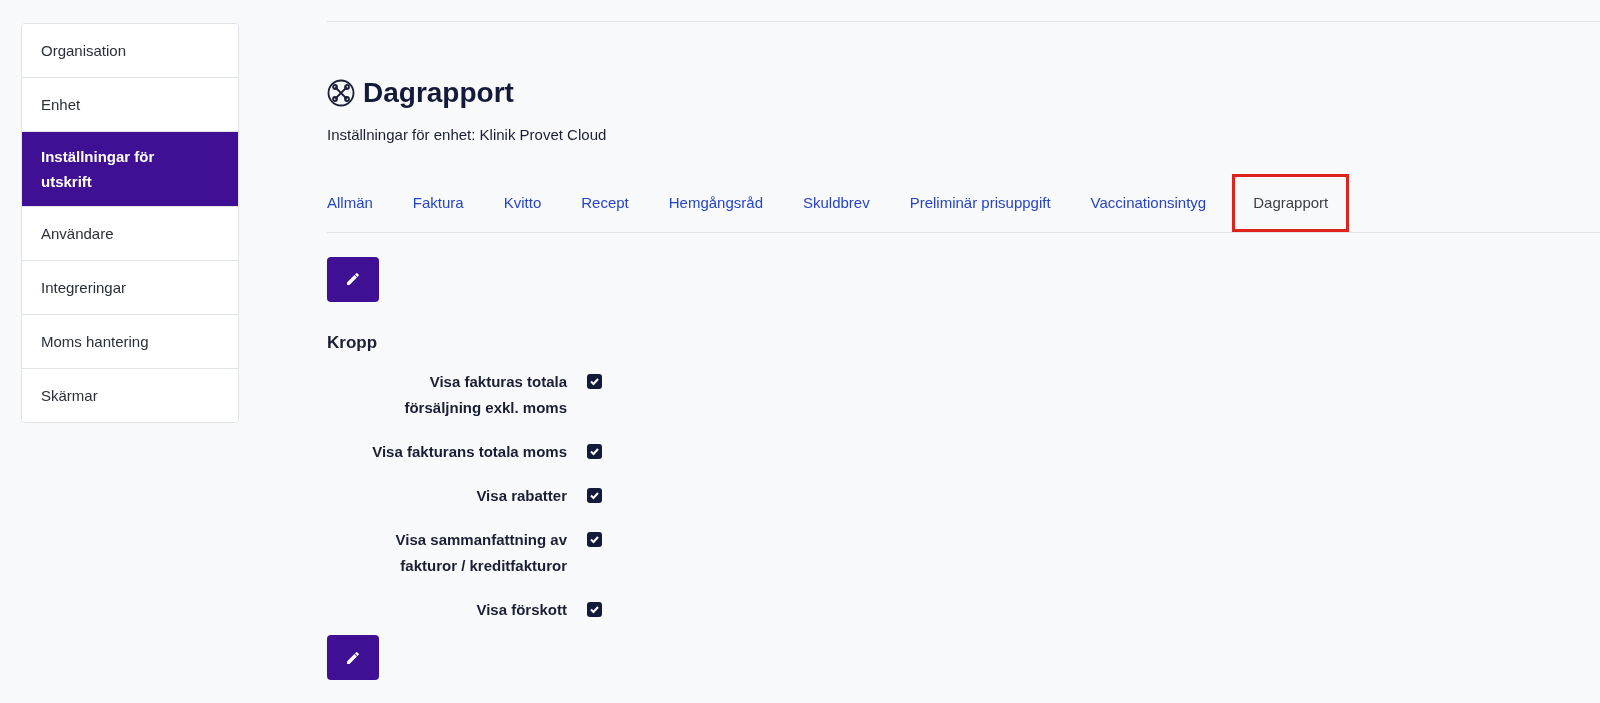 The height and width of the screenshot is (703, 1600). Describe the element at coordinates (485, 395) in the screenshot. I see `option-label: Visa fakturas totala försäljning exkl. moms` at that location.